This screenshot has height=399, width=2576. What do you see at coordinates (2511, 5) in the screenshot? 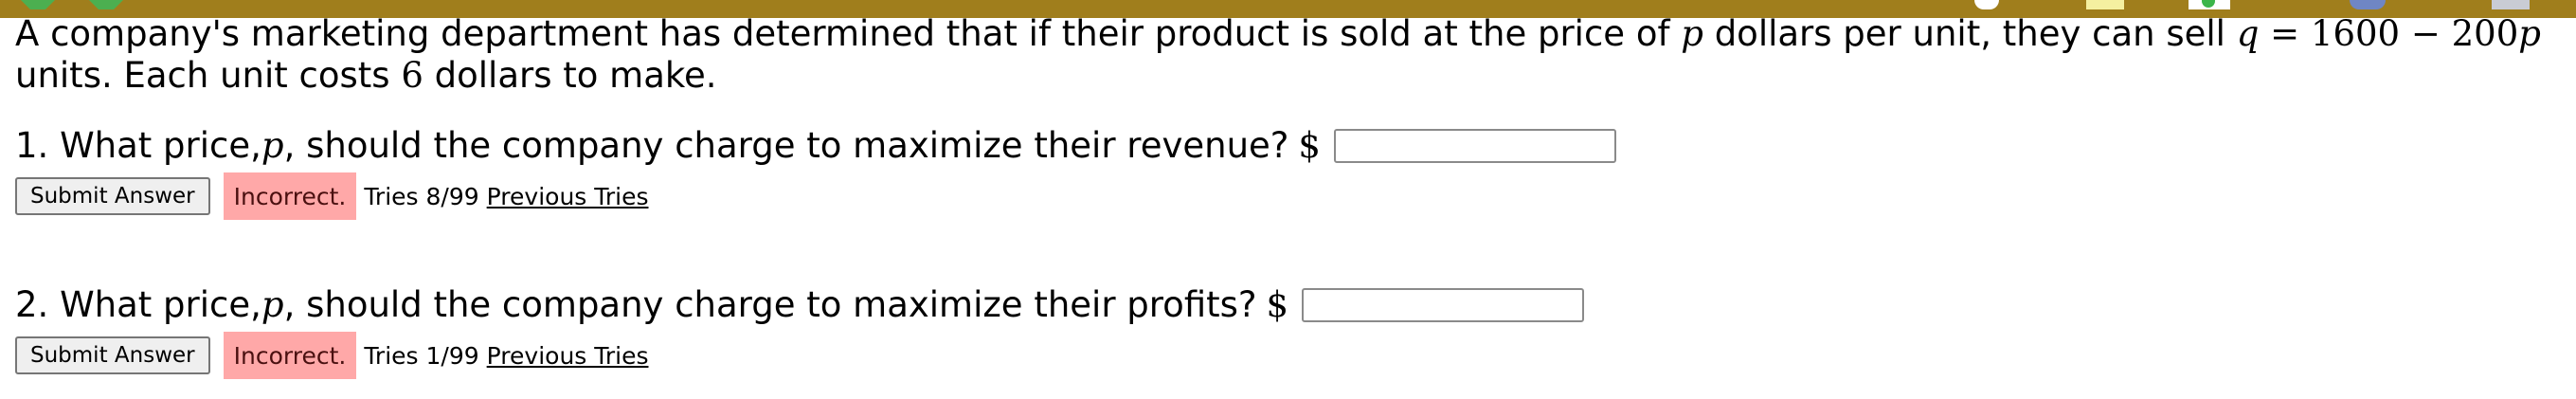
I see `trash-icon` at bounding box center [2511, 5].